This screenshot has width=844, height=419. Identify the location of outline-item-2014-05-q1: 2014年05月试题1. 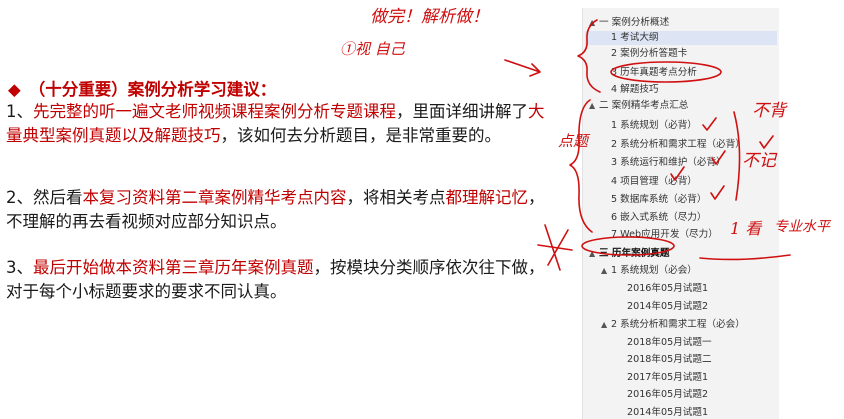
(667, 412).